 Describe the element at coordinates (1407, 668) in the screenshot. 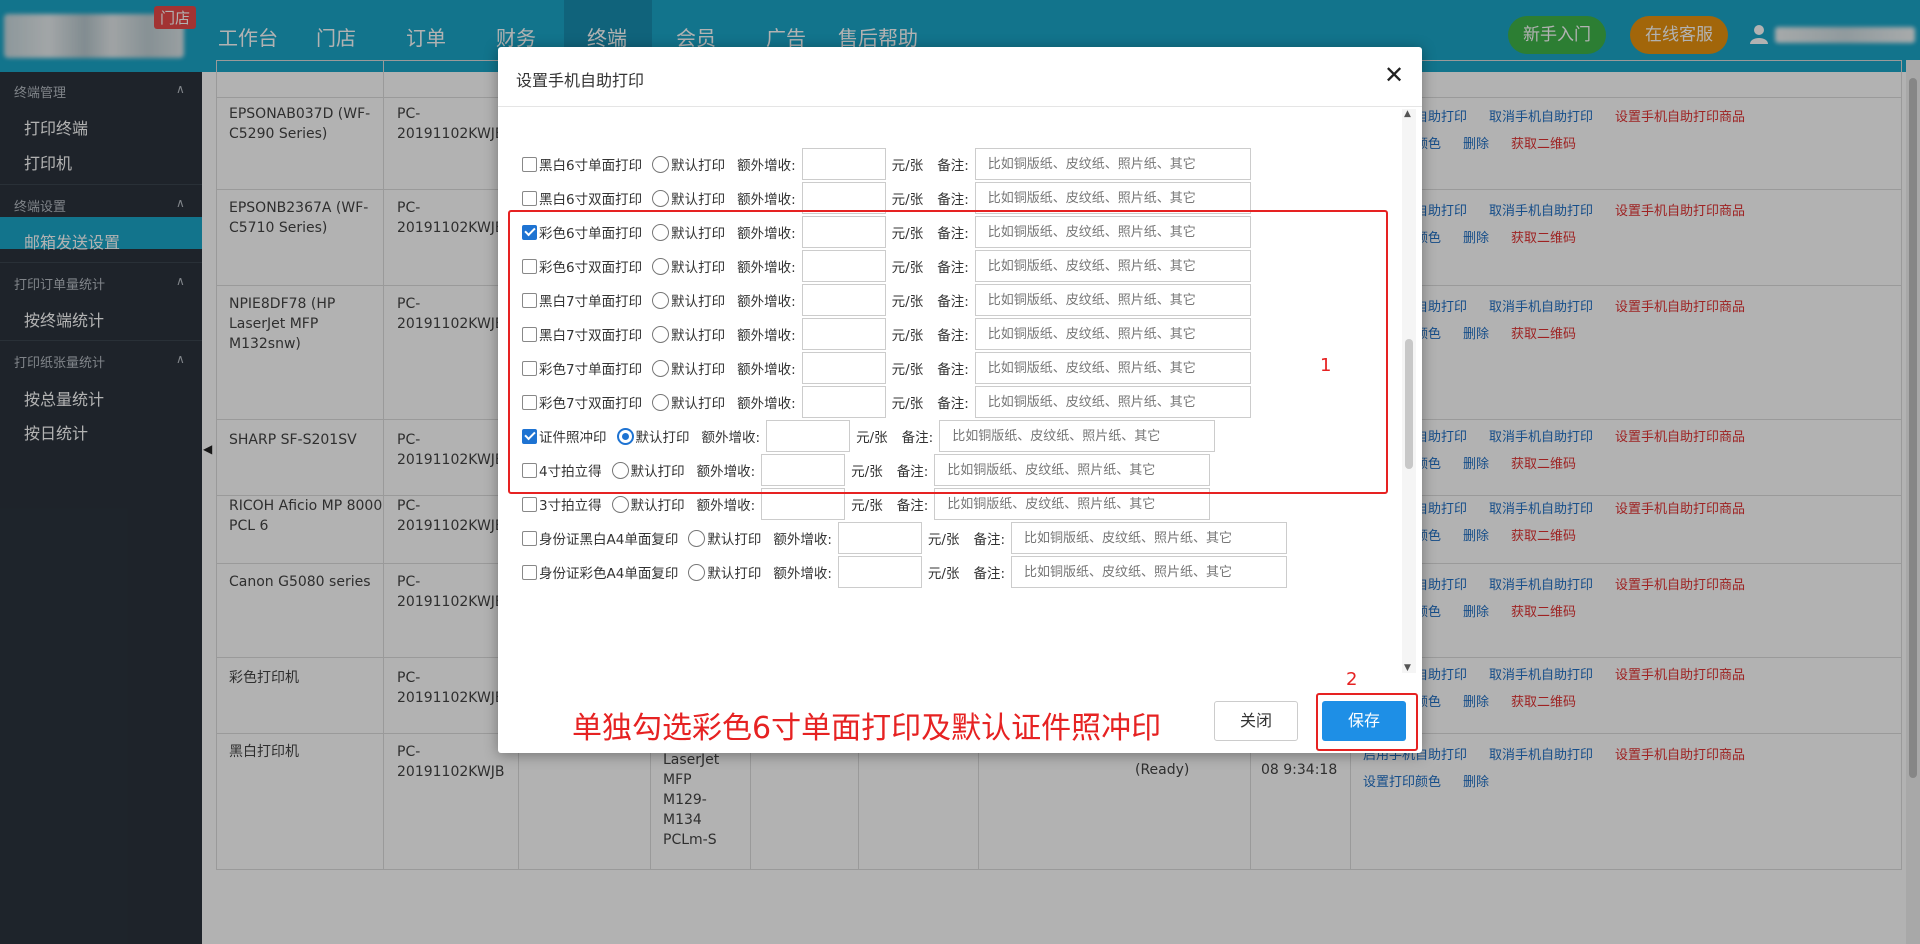

I see `scroll-down-icon: ▼` at that location.